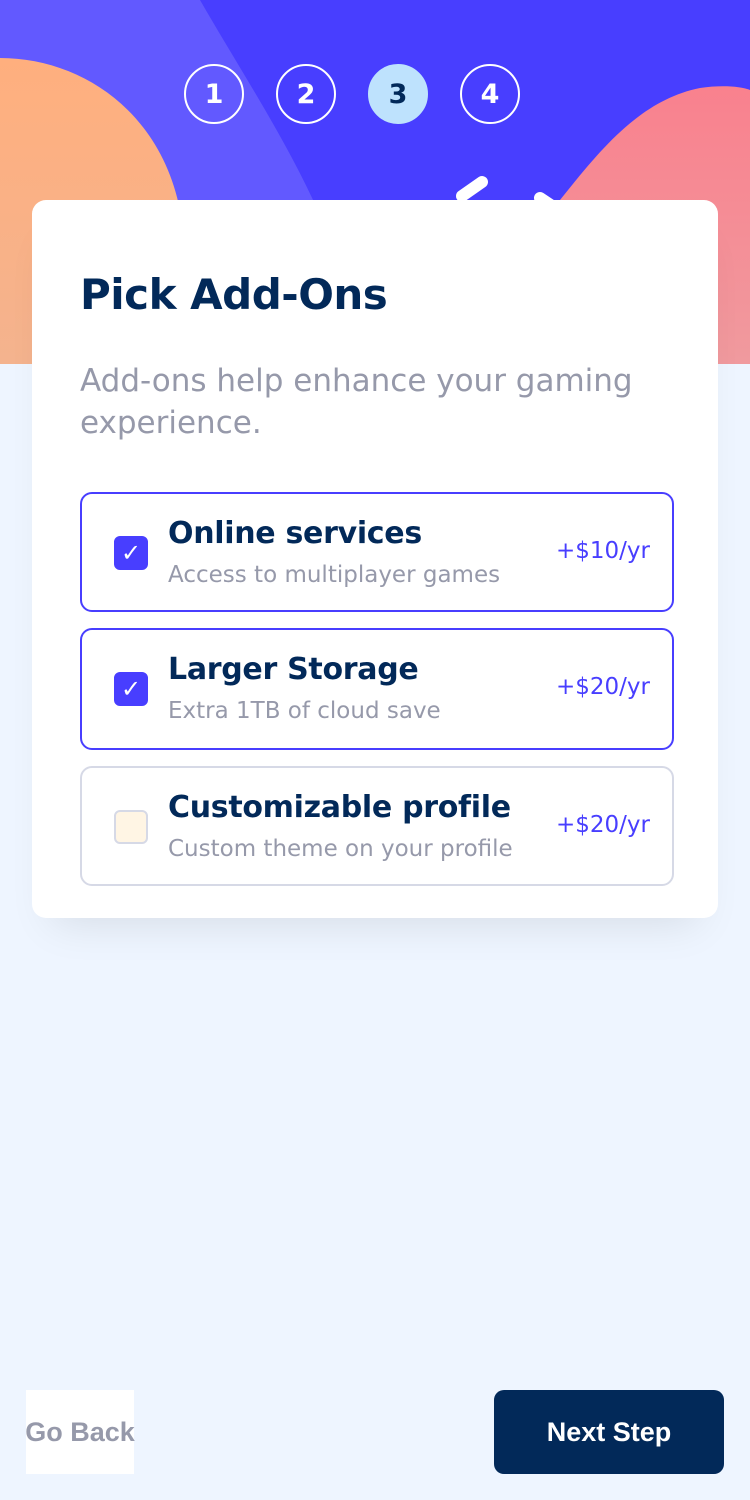 The image size is (750, 1500). Describe the element at coordinates (490, 94) in the screenshot. I see `step-4-button: 4` at that location.